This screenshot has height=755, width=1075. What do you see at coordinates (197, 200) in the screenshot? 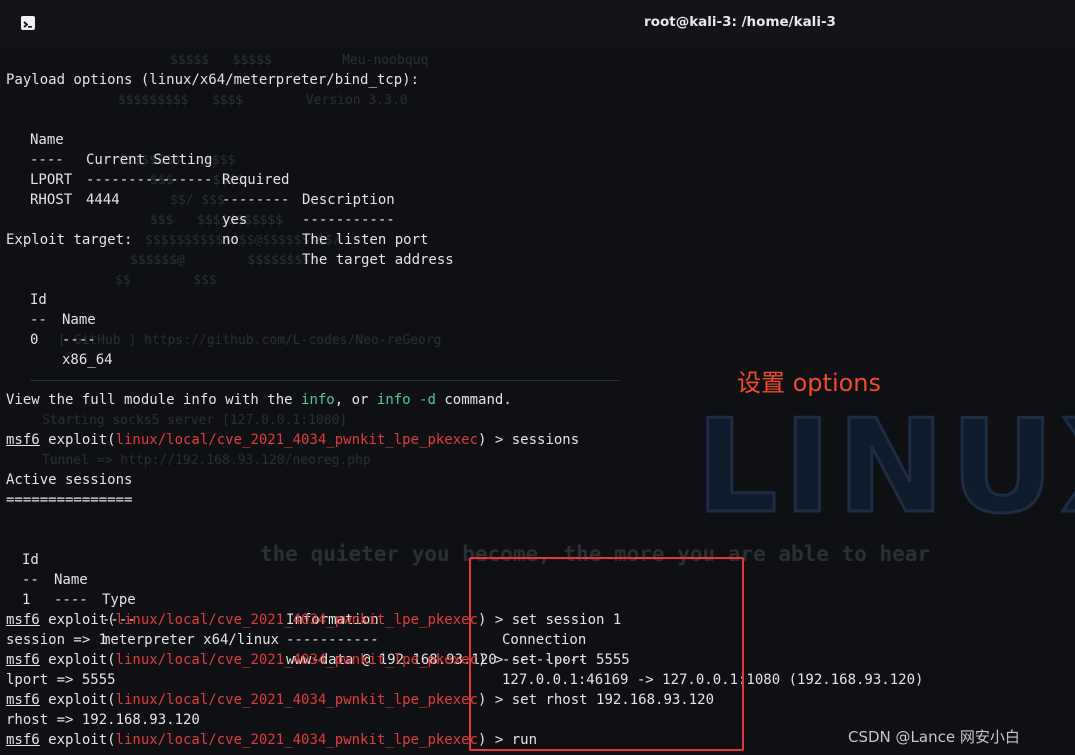
I see `bg-art-line: $$/ $$$` at bounding box center [197, 200].